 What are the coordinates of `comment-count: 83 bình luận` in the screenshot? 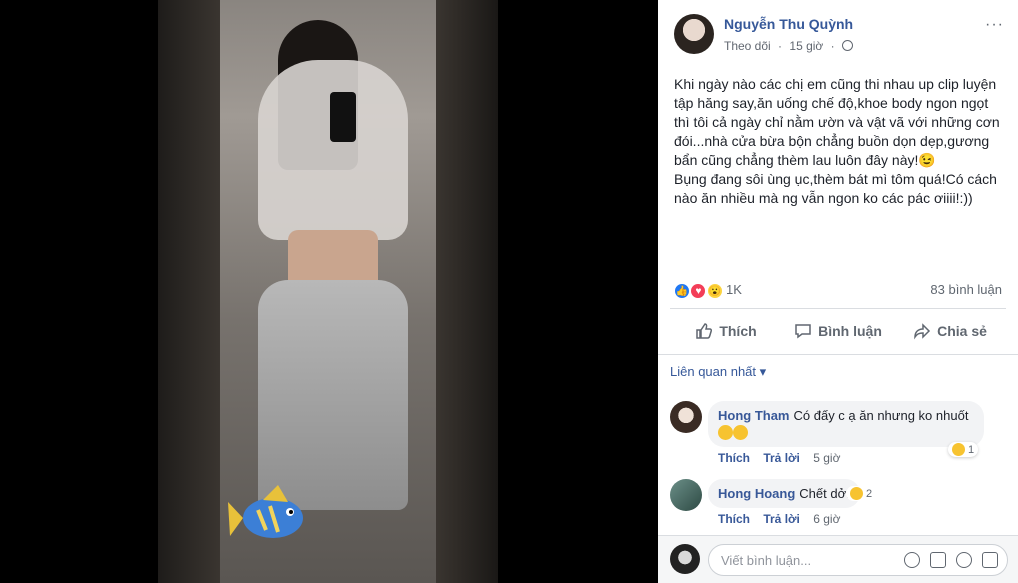 It's located at (966, 289).